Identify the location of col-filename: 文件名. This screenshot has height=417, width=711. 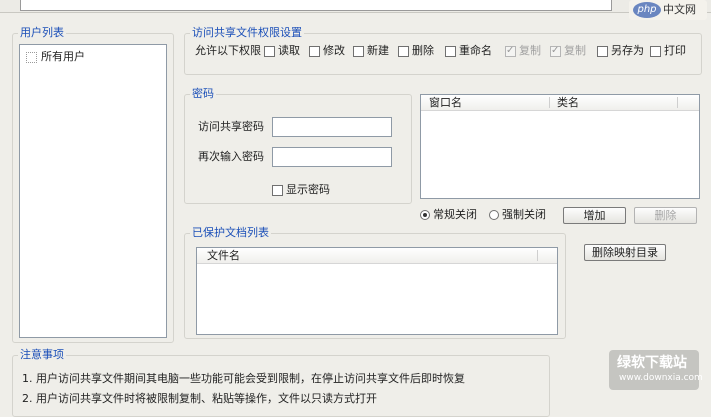
(223, 255).